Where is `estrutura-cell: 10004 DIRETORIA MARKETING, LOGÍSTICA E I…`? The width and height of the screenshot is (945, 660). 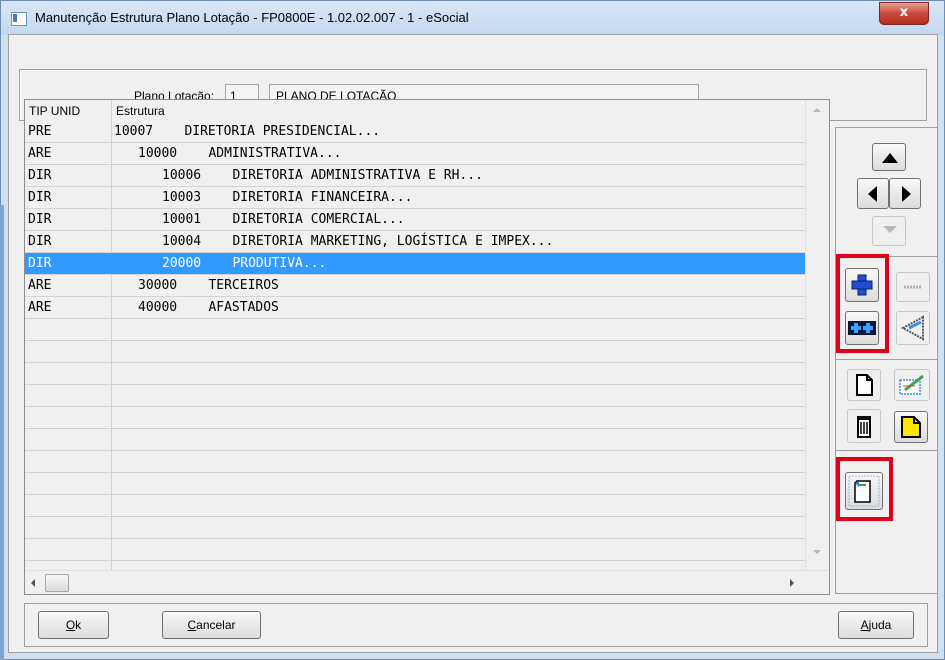 estrutura-cell: 10004 DIRETORIA MARKETING, LOGÍSTICA E I… is located at coordinates (358, 241).